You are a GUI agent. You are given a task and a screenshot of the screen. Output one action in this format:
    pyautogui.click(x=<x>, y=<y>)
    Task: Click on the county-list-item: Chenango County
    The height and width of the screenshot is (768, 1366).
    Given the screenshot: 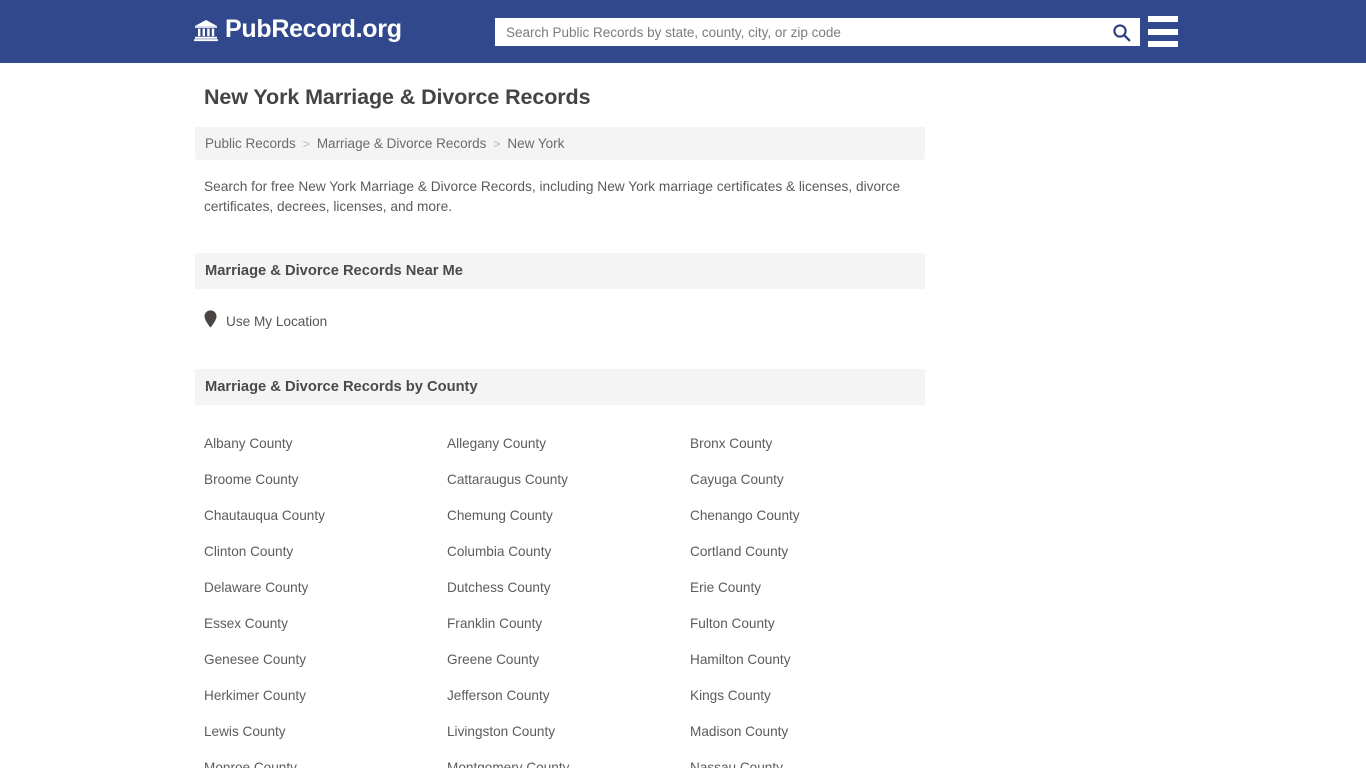 What is the action you would take?
    pyautogui.click(x=802, y=515)
    